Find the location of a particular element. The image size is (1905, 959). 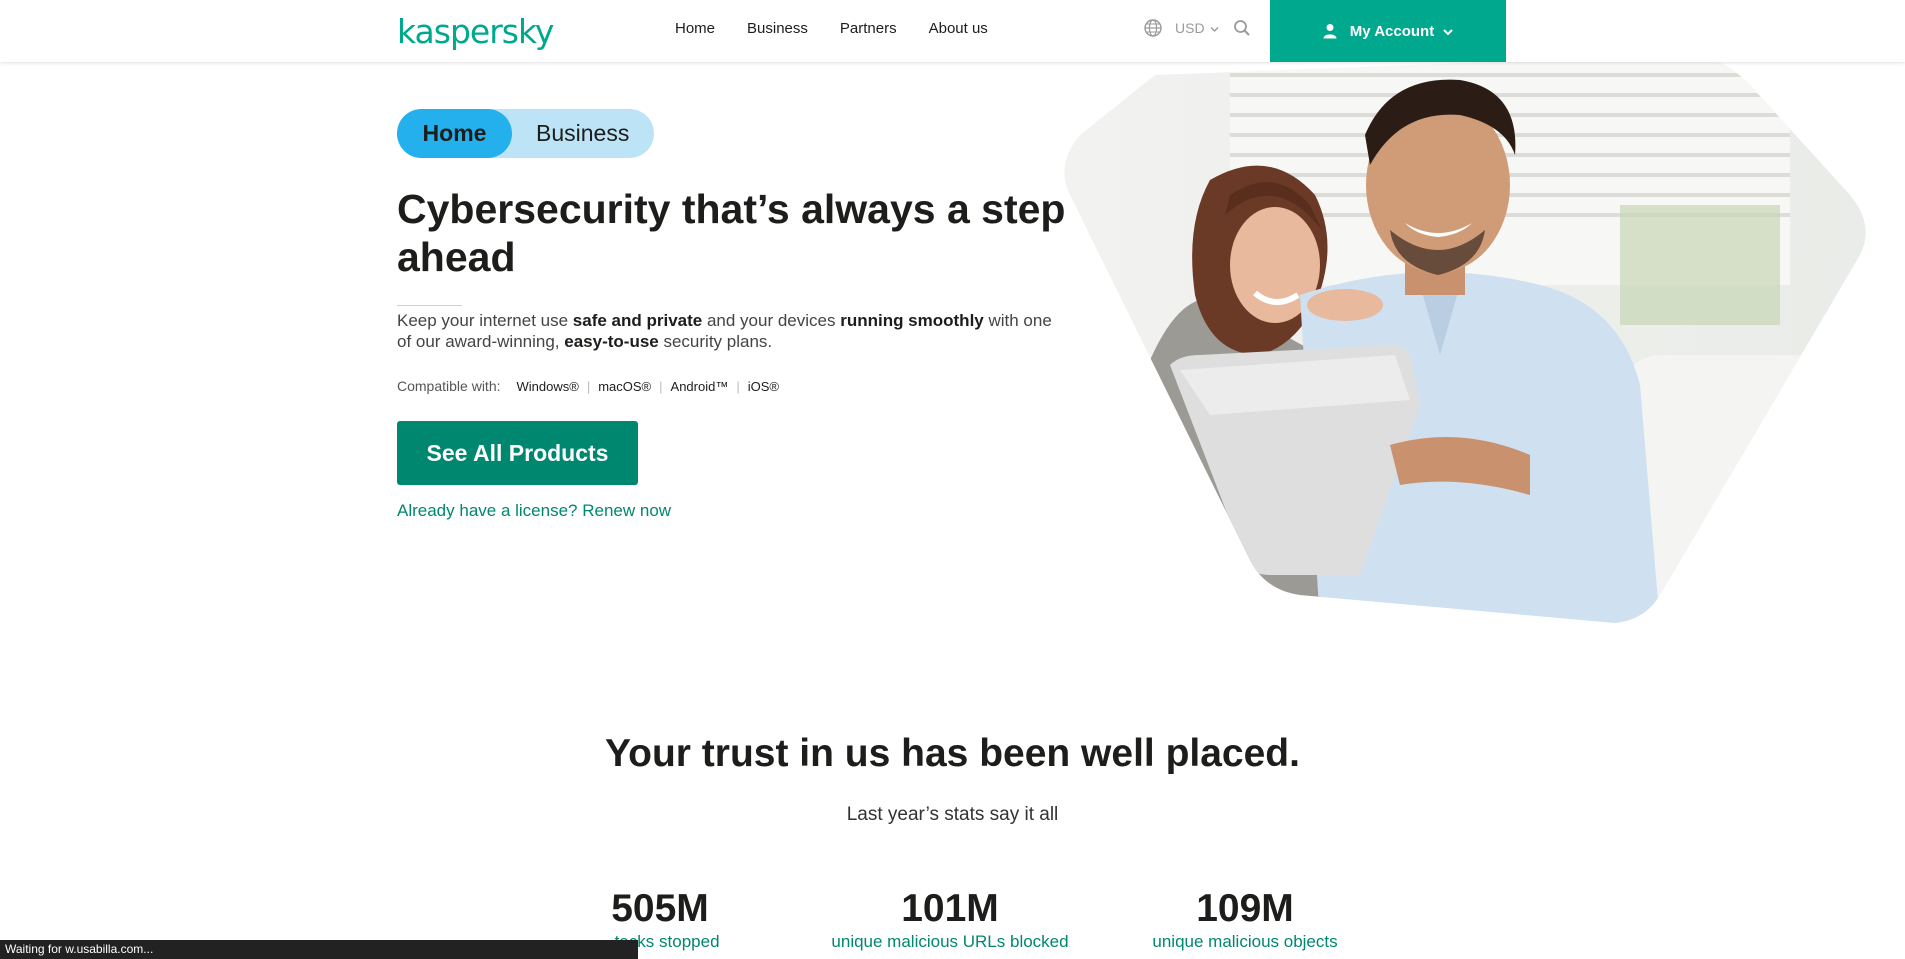

stat-label: unique malicious URLs blocked is located at coordinates (950, 941).